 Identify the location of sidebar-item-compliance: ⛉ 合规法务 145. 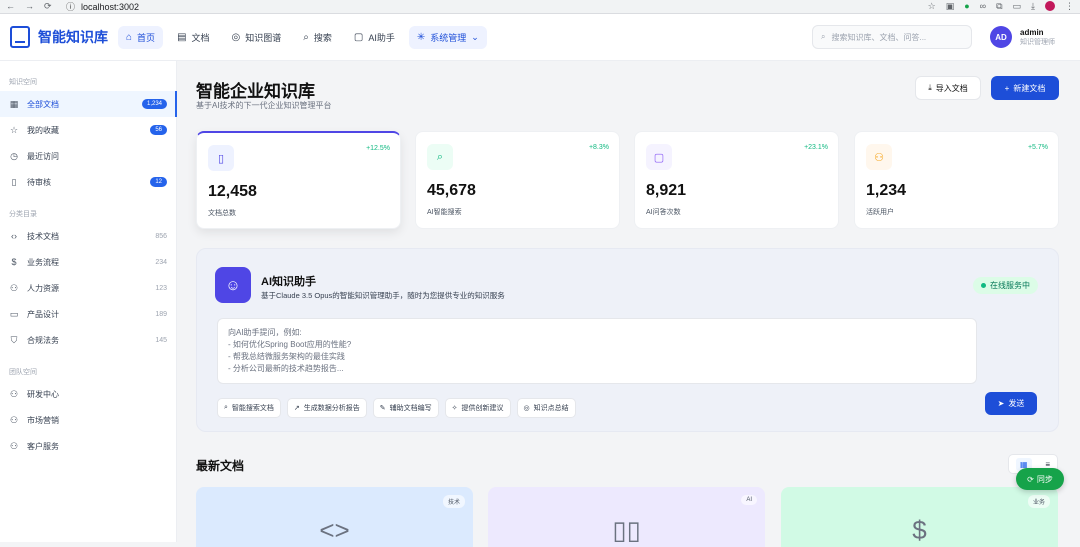
(88, 340).